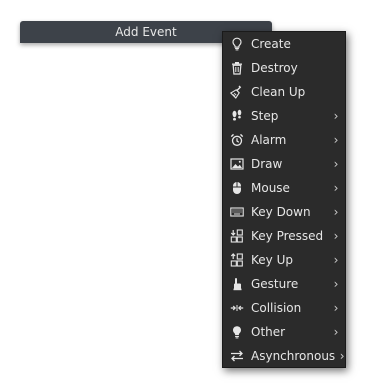 This screenshot has height=389, width=367. Describe the element at coordinates (285, 164) in the screenshot. I see `menu-item-draw: Draw ›` at that location.